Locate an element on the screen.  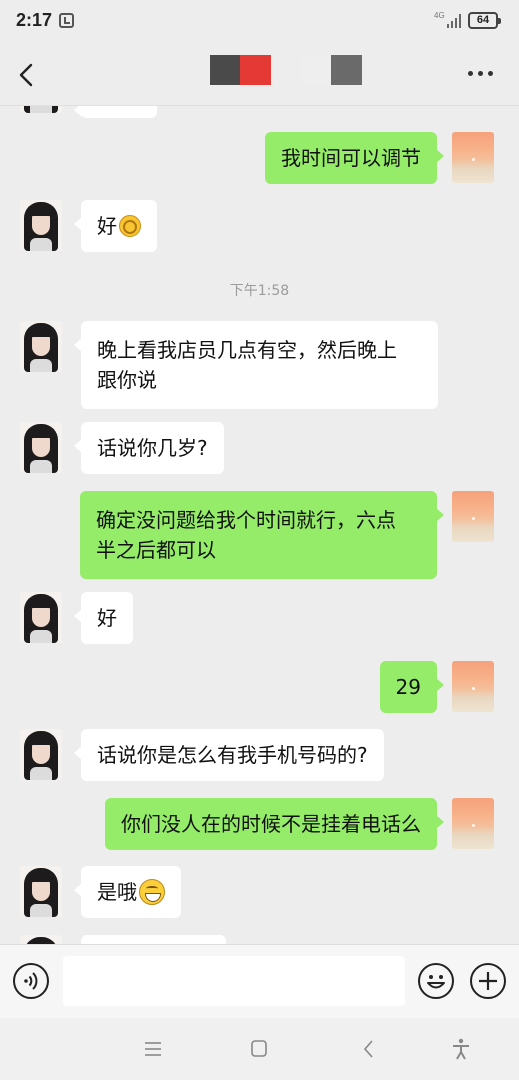
status-bar: 2:17 4G 64 is located at coordinates (259, 22).